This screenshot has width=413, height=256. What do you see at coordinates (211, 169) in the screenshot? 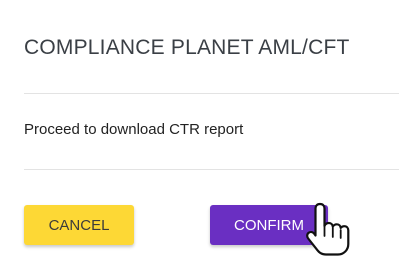
I see `actions-divider` at bounding box center [211, 169].